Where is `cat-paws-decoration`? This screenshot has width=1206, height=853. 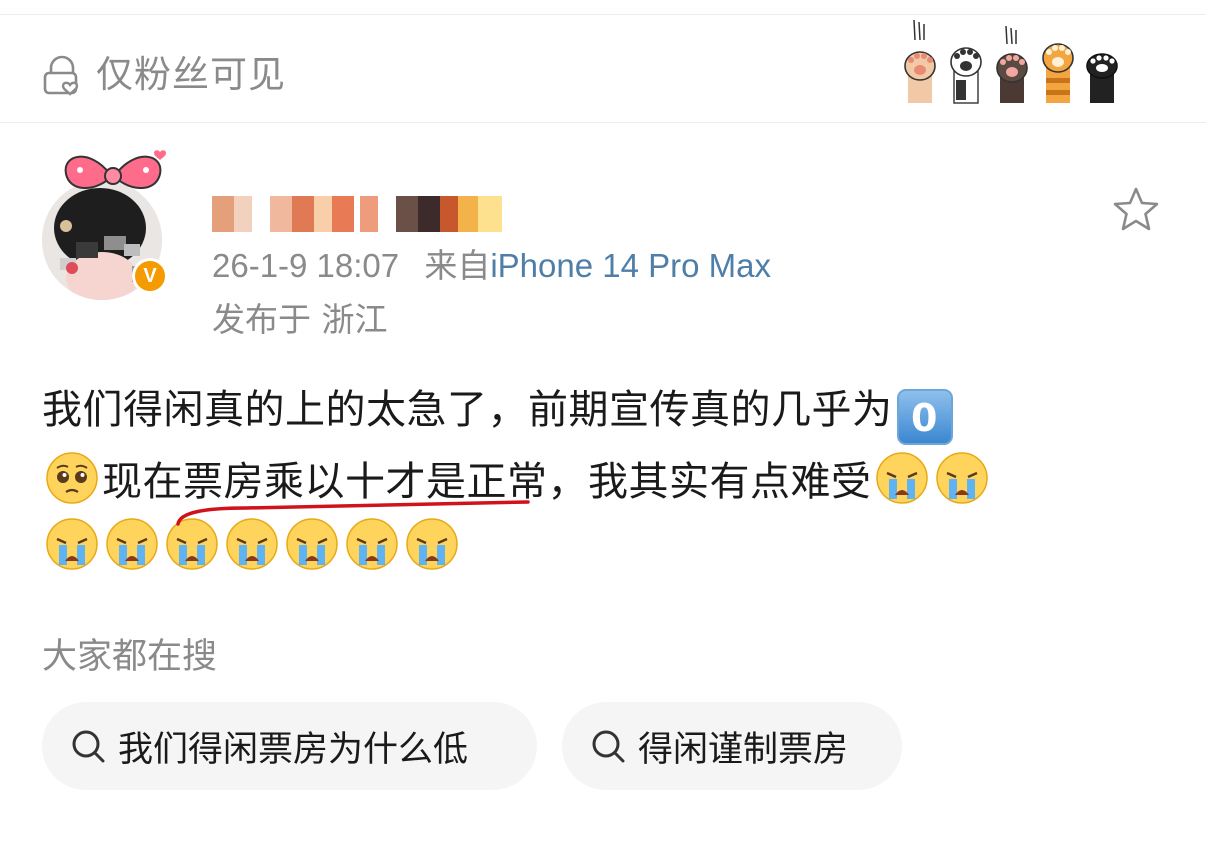
cat-paws-decoration is located at coordinates (1011, 61).